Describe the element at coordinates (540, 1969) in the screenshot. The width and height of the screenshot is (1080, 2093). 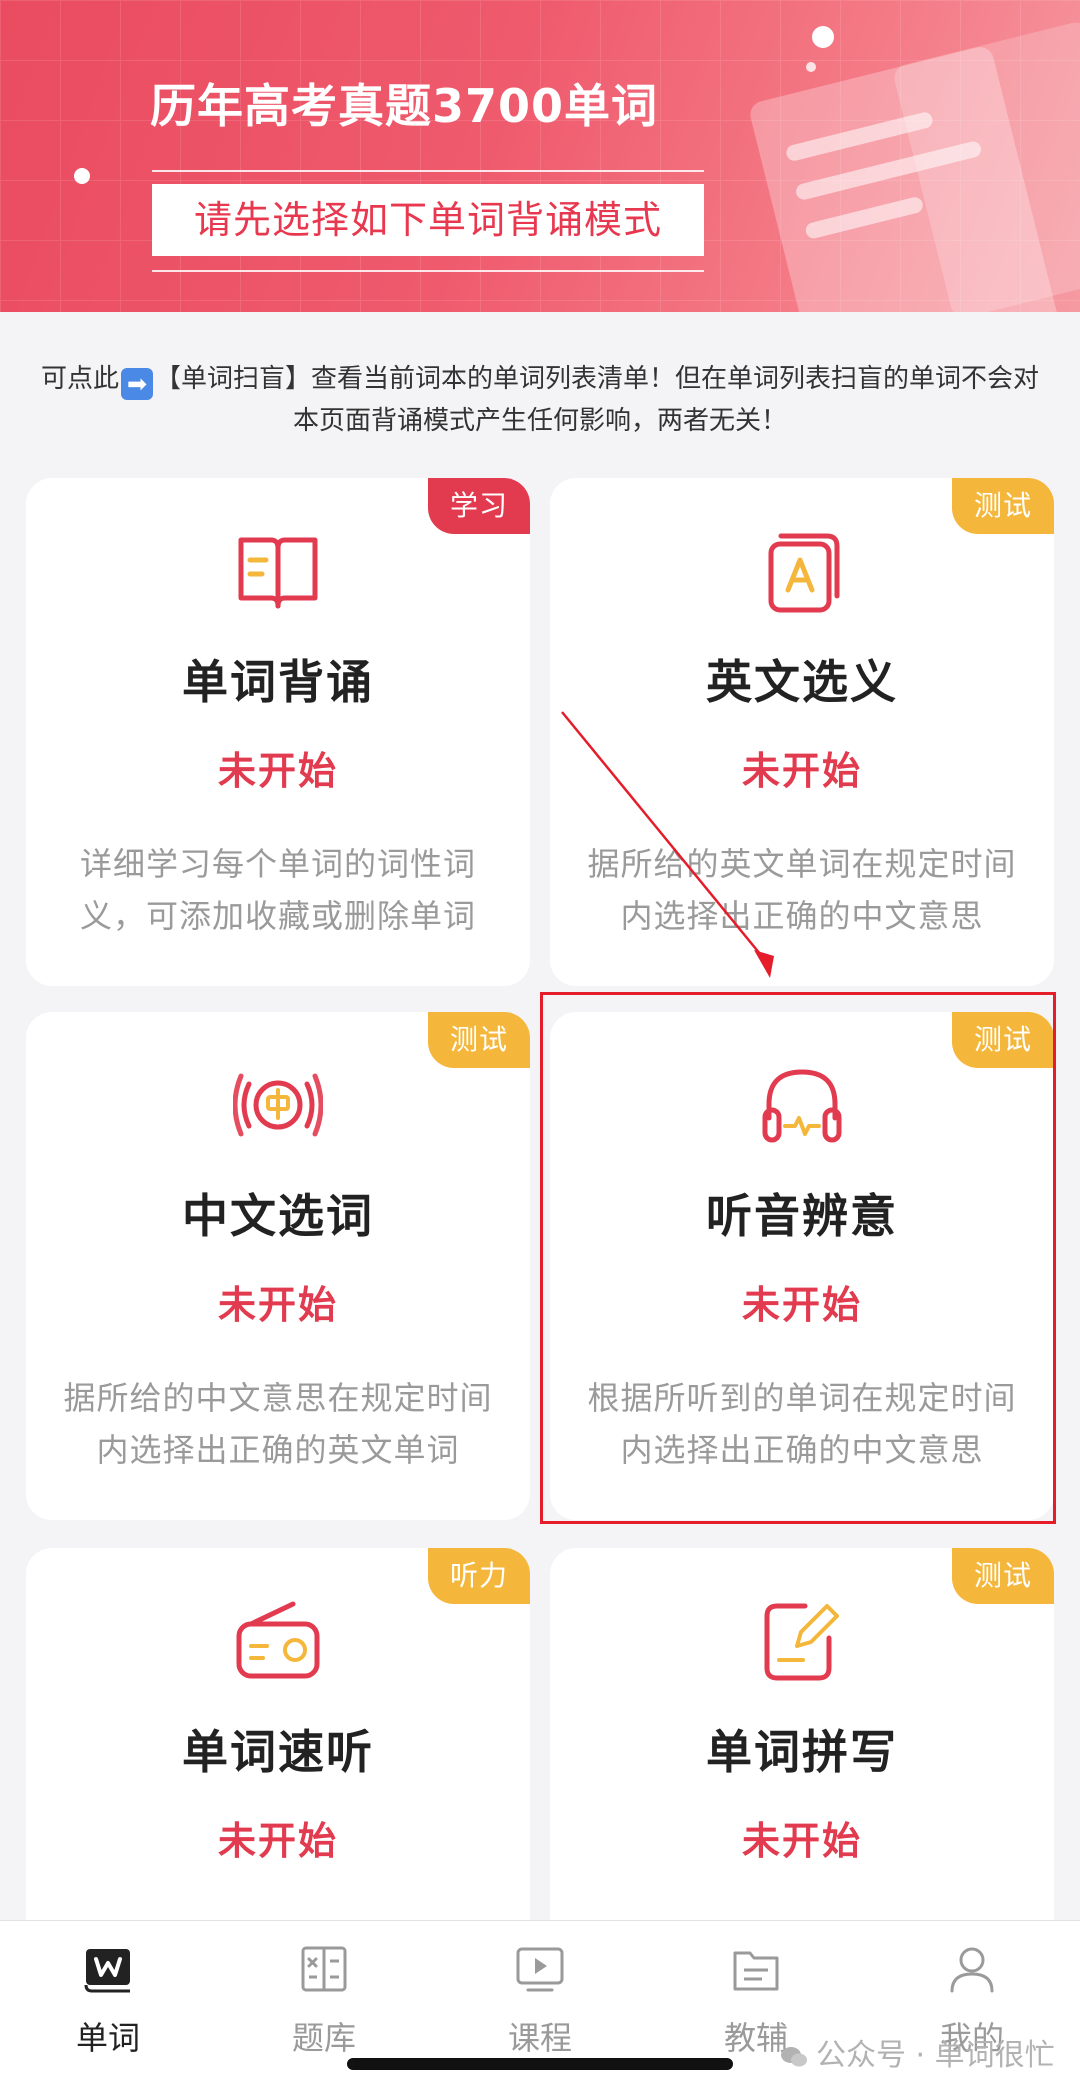
I see `video-course-icon` at that location.